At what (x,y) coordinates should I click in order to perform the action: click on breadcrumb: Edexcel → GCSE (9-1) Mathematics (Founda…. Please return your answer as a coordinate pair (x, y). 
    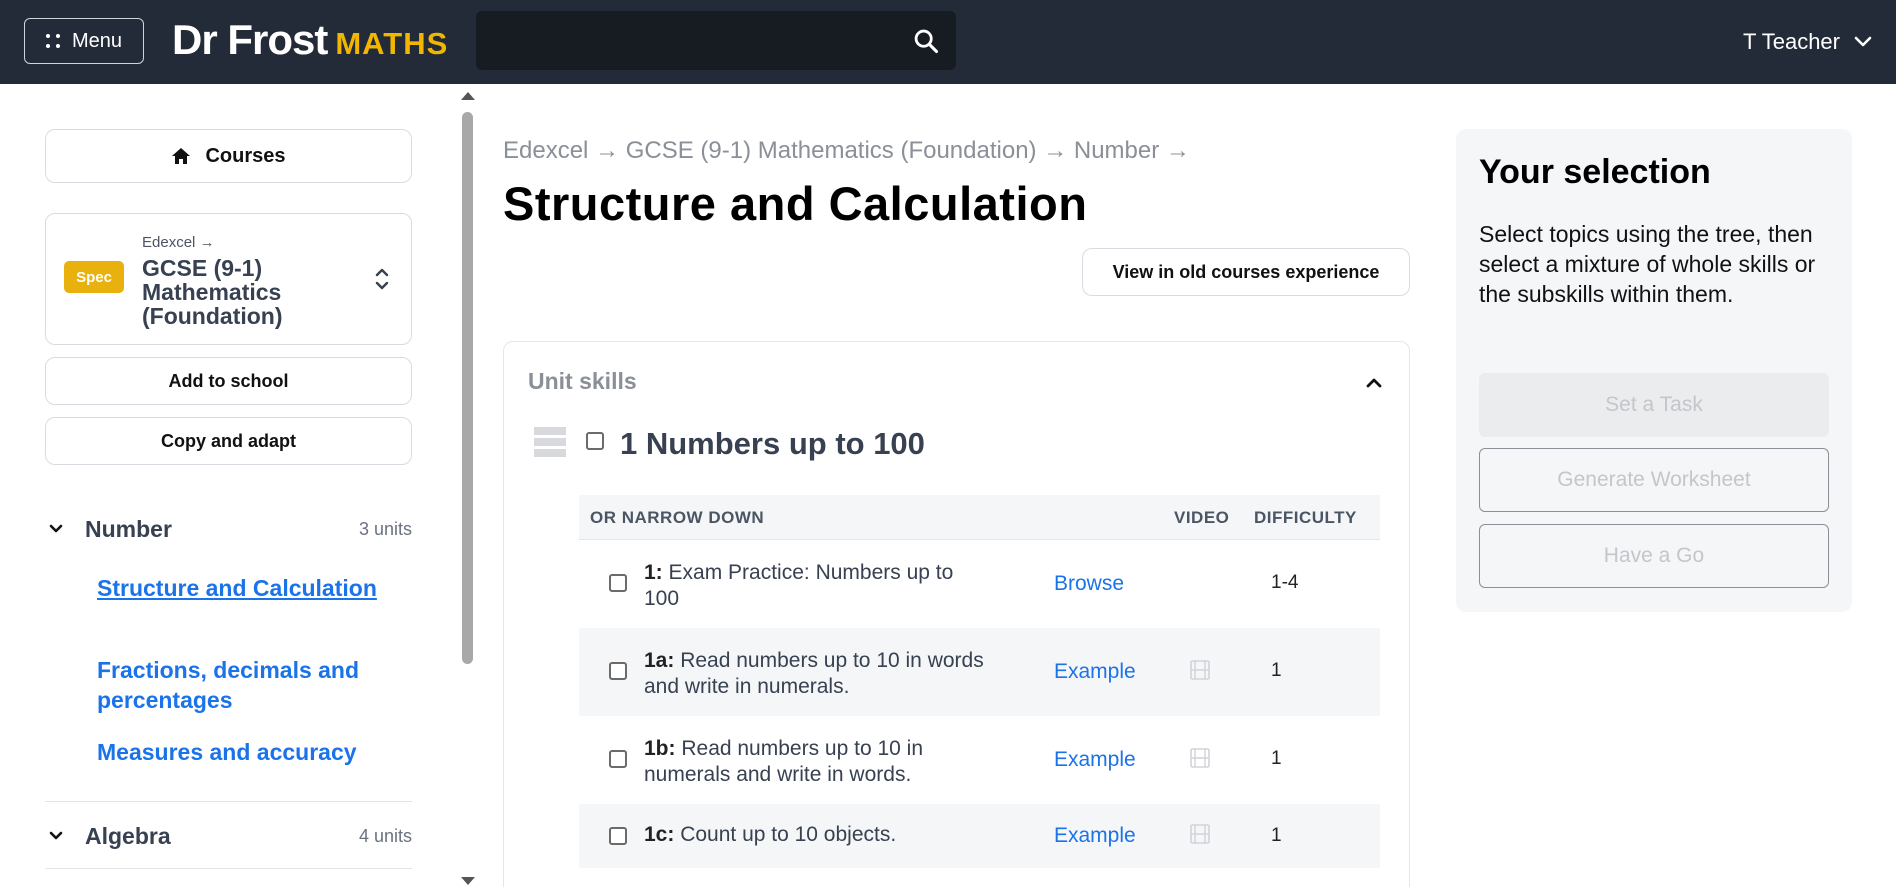
    Looking at the image, I should click on (846, 151).